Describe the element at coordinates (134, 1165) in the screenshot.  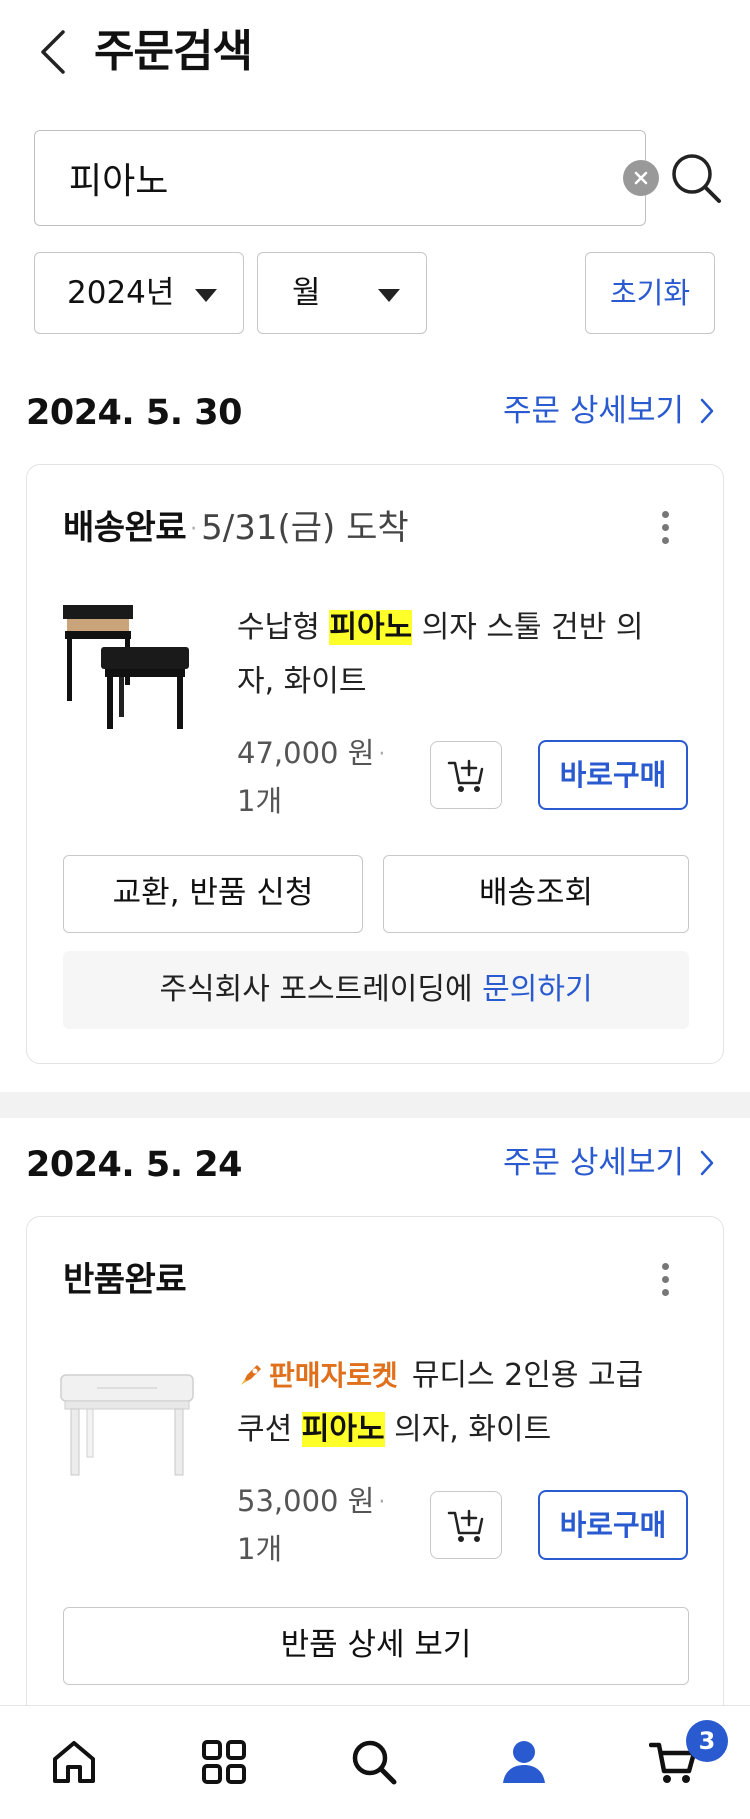
I see `order-date: 2024. 5. 24` at that location.